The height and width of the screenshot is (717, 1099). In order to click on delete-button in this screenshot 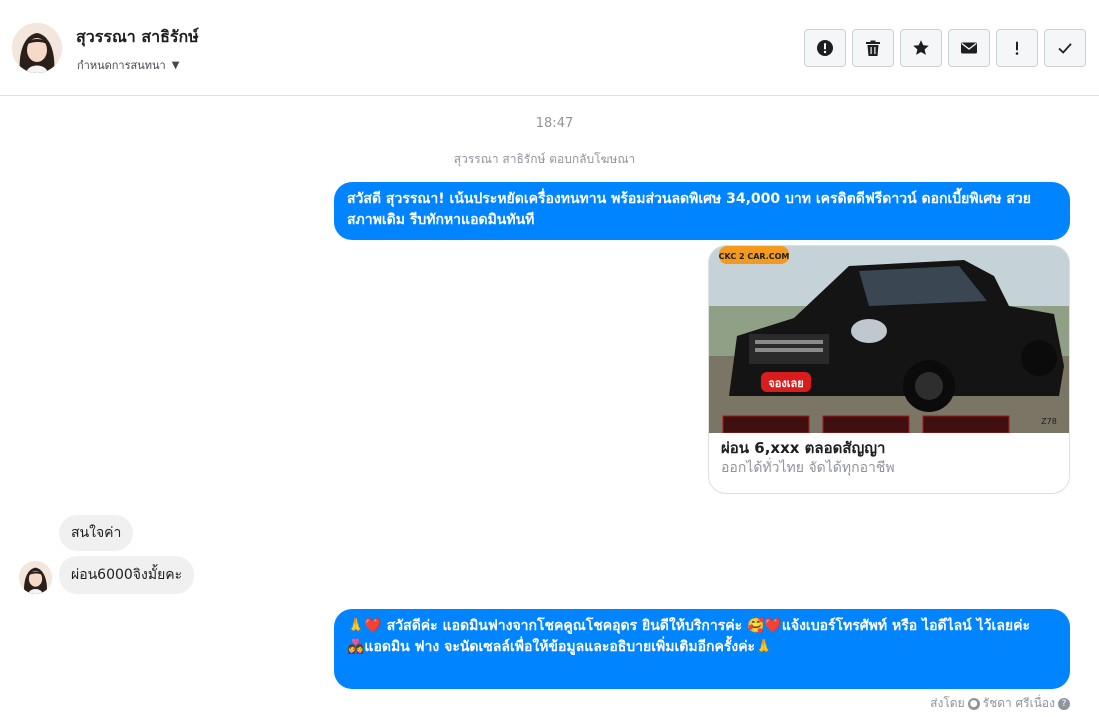, I will do `click(873, 48)`.